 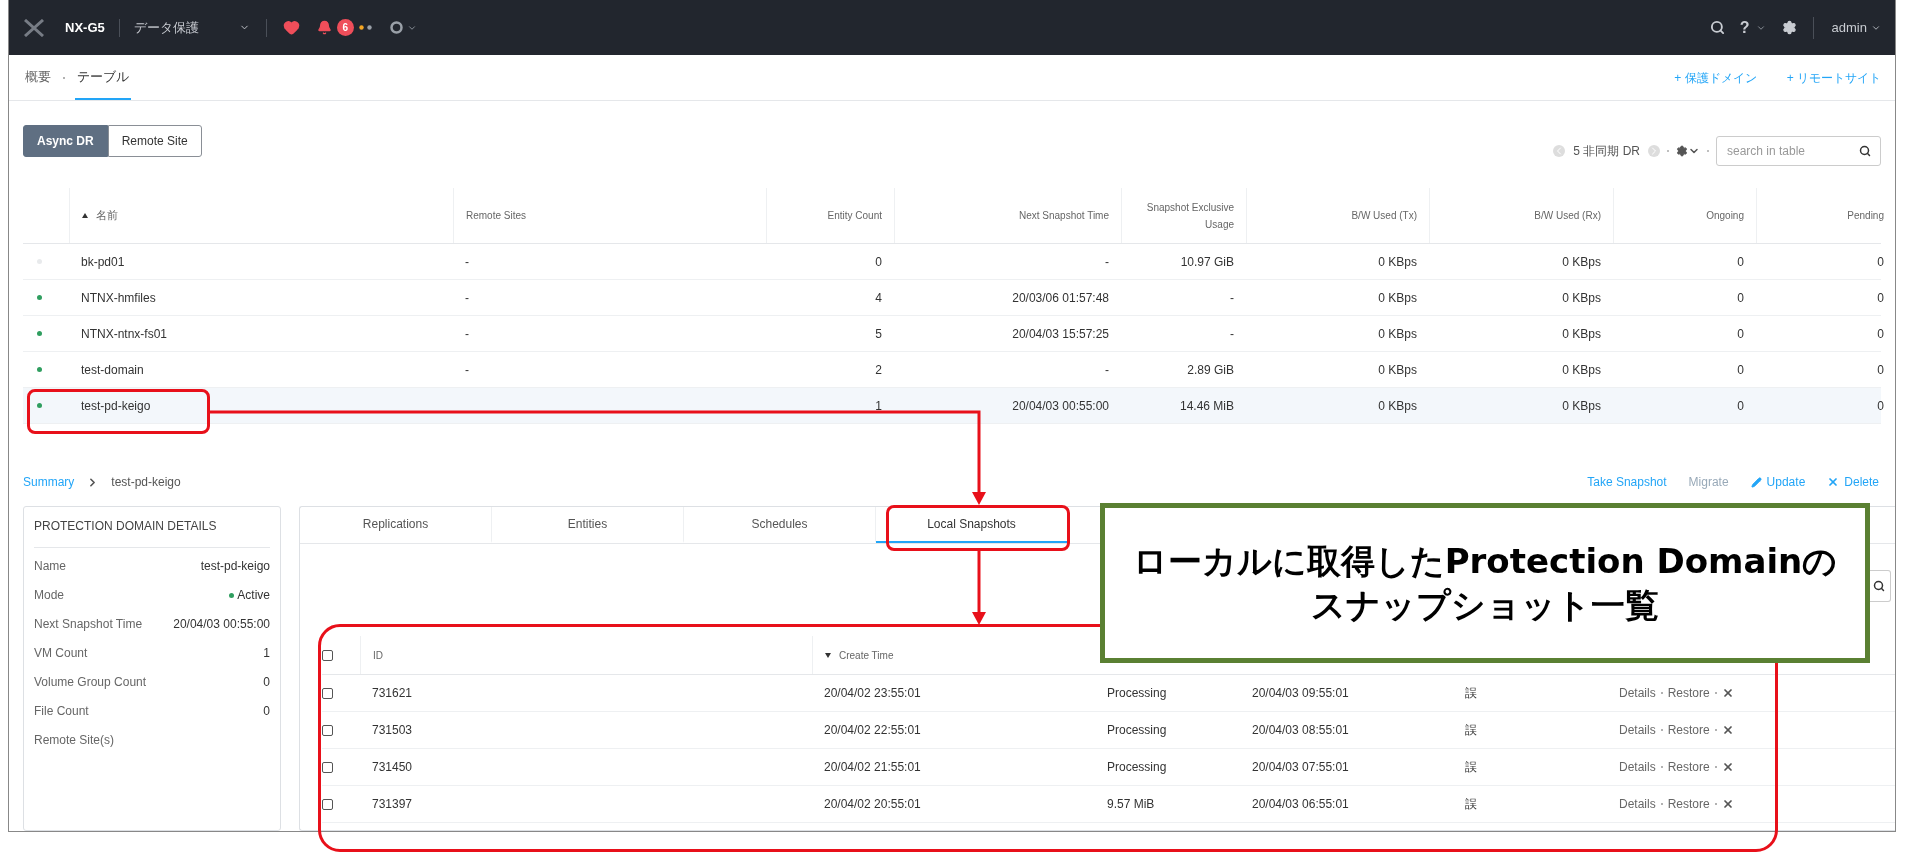 I want to click on column-header: ID, so click(x=378, y=655).